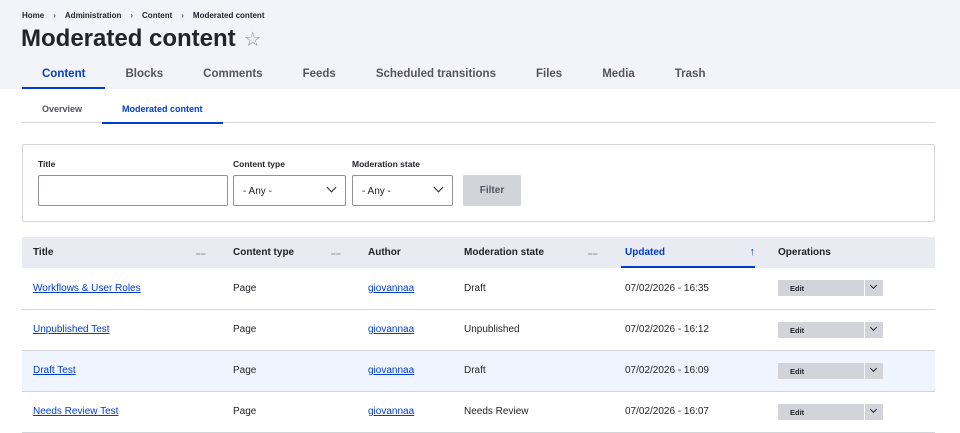  Describe the element at coordinates (47, 164) in the screenshot. I see `title-filter-label: Title` at that location.